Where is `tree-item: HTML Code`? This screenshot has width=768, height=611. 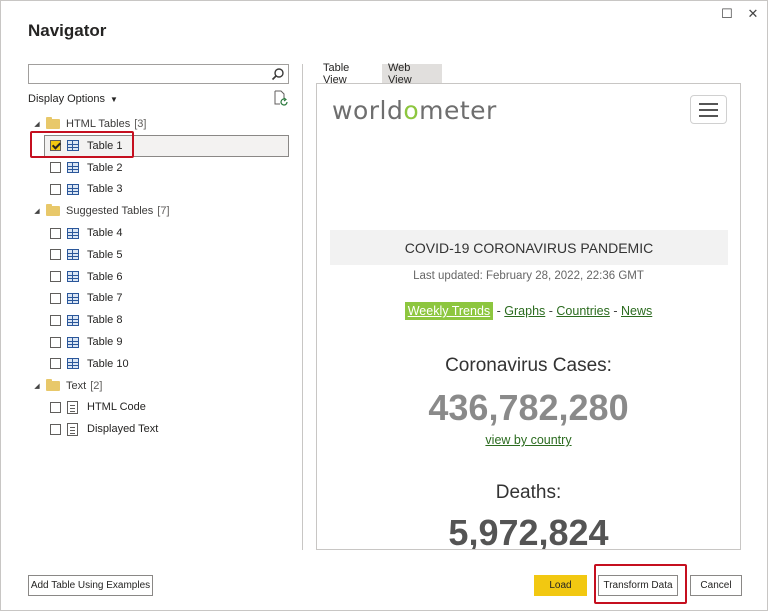 tree-item: HTML Code is located at coordinates (98, 407).